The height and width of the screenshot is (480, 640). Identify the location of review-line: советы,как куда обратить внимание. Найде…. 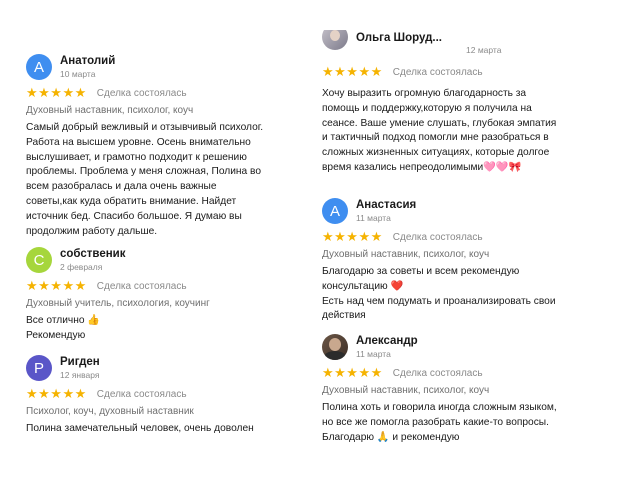
(131, 201).